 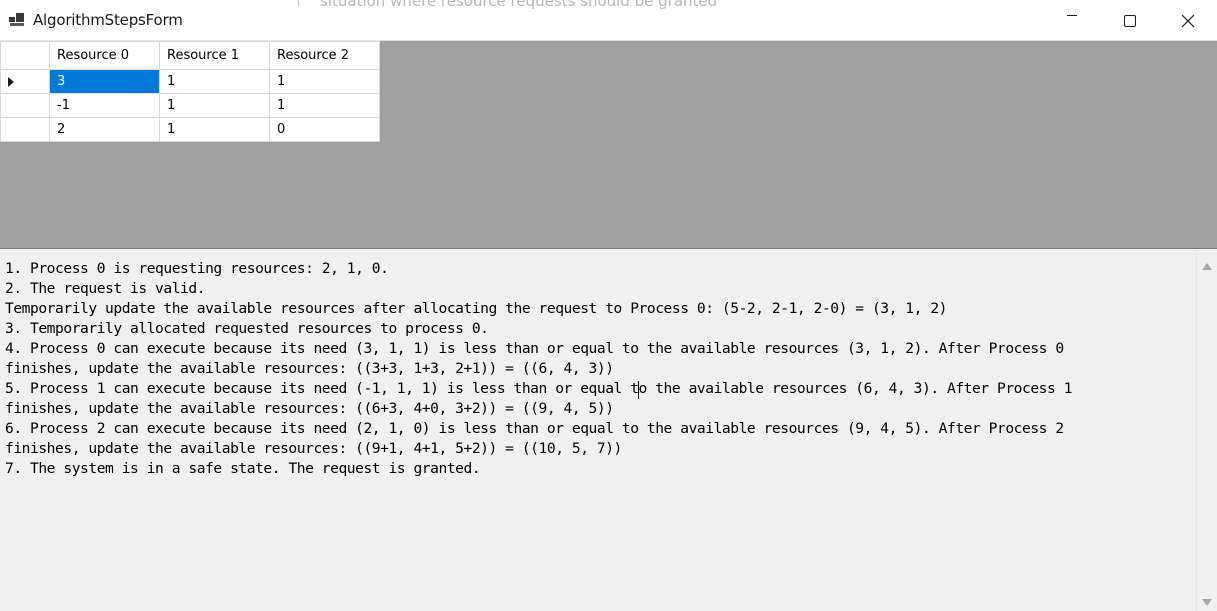 I want to click on scroll-up-arrow-icon, so click(x=1207, y=266).